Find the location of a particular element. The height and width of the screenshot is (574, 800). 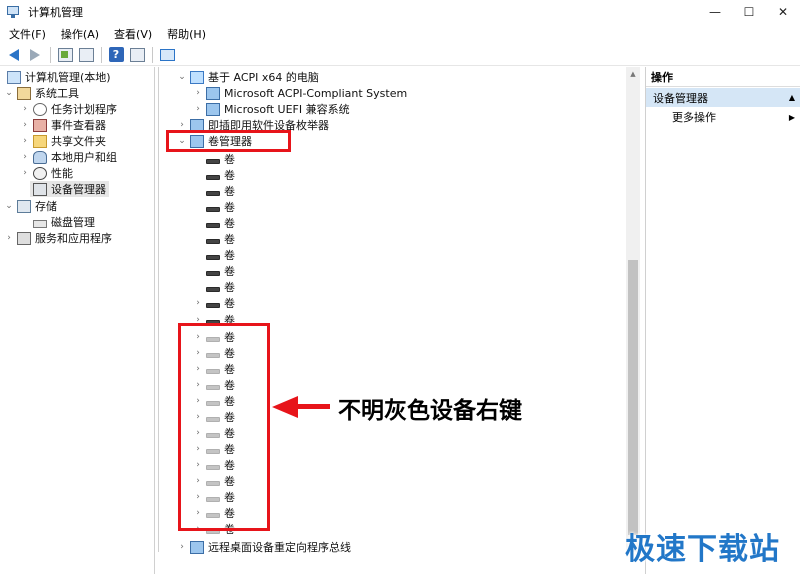

volume-item: › 卷 is located at coordinates (214, 303).